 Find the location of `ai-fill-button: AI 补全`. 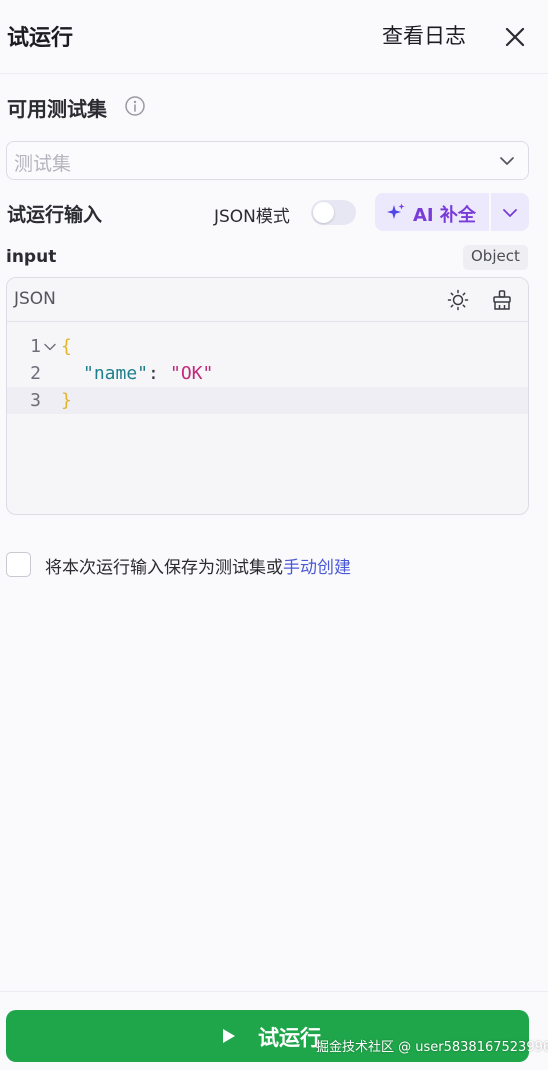

ai-fill-button: AI 补全 is located at coordinates (432, 212).